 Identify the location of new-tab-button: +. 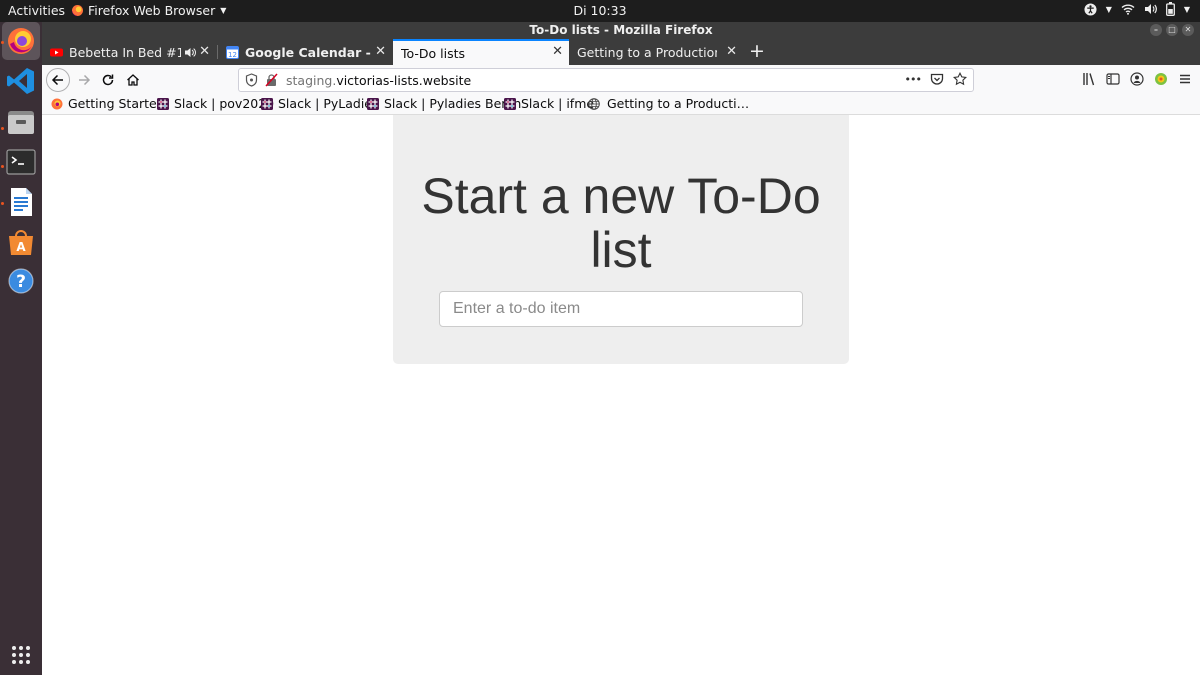
(757, 51).